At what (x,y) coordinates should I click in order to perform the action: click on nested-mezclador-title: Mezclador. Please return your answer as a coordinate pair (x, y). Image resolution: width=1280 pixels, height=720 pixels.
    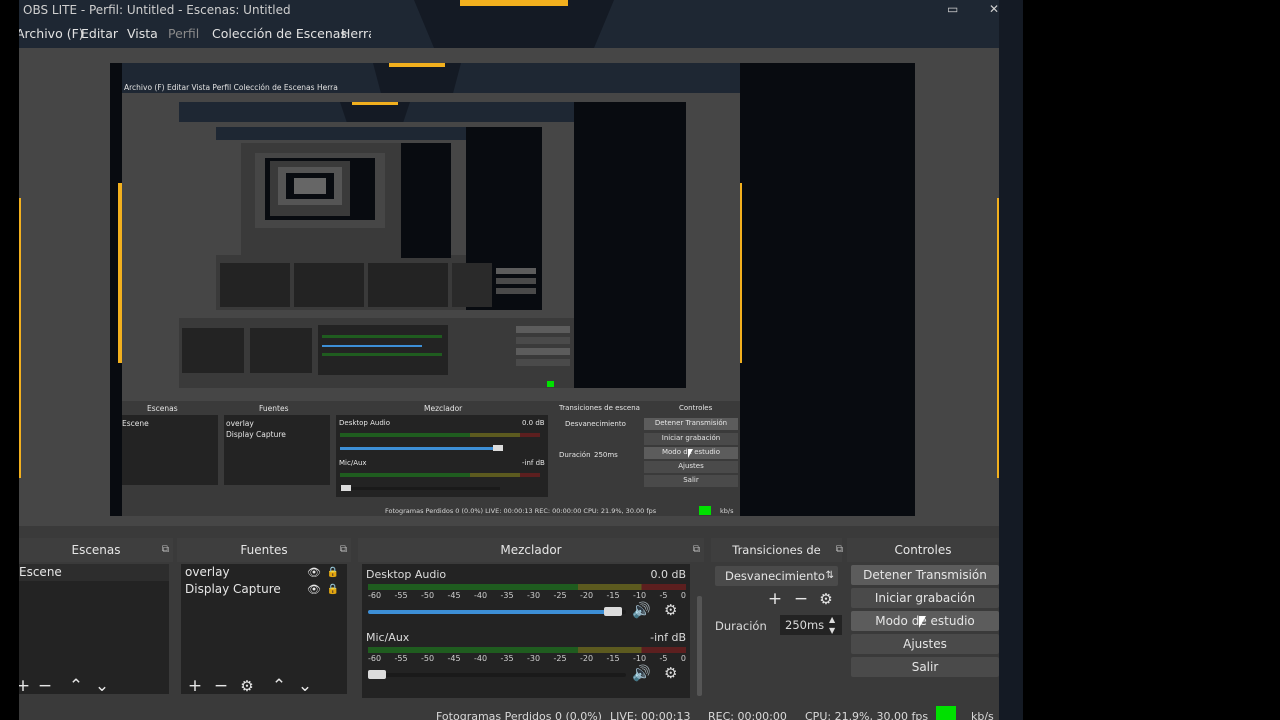
    Looking at the image, I should click on (443, 408).